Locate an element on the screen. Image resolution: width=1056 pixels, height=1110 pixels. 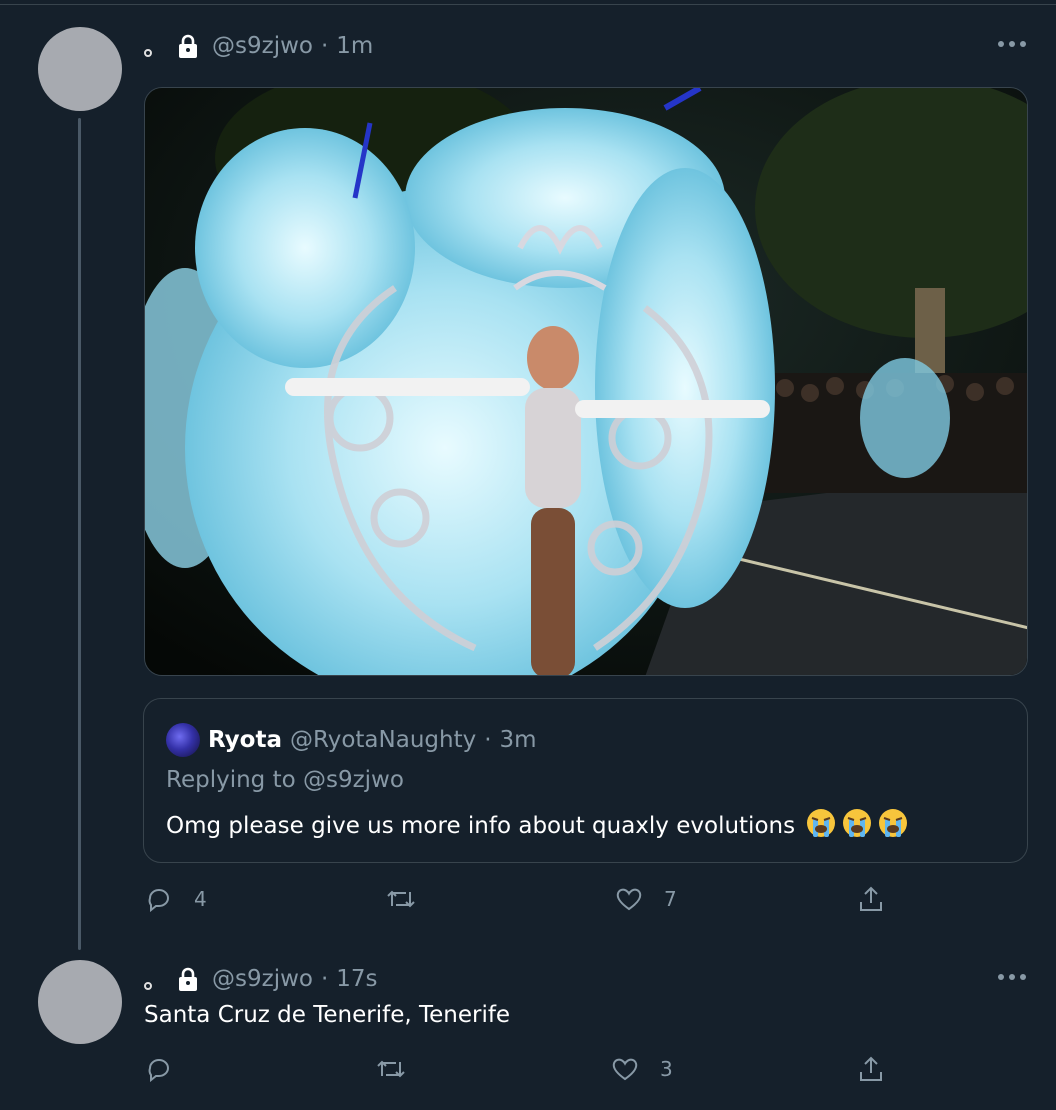
like-button: 7 is located at coordinates (645, 899).